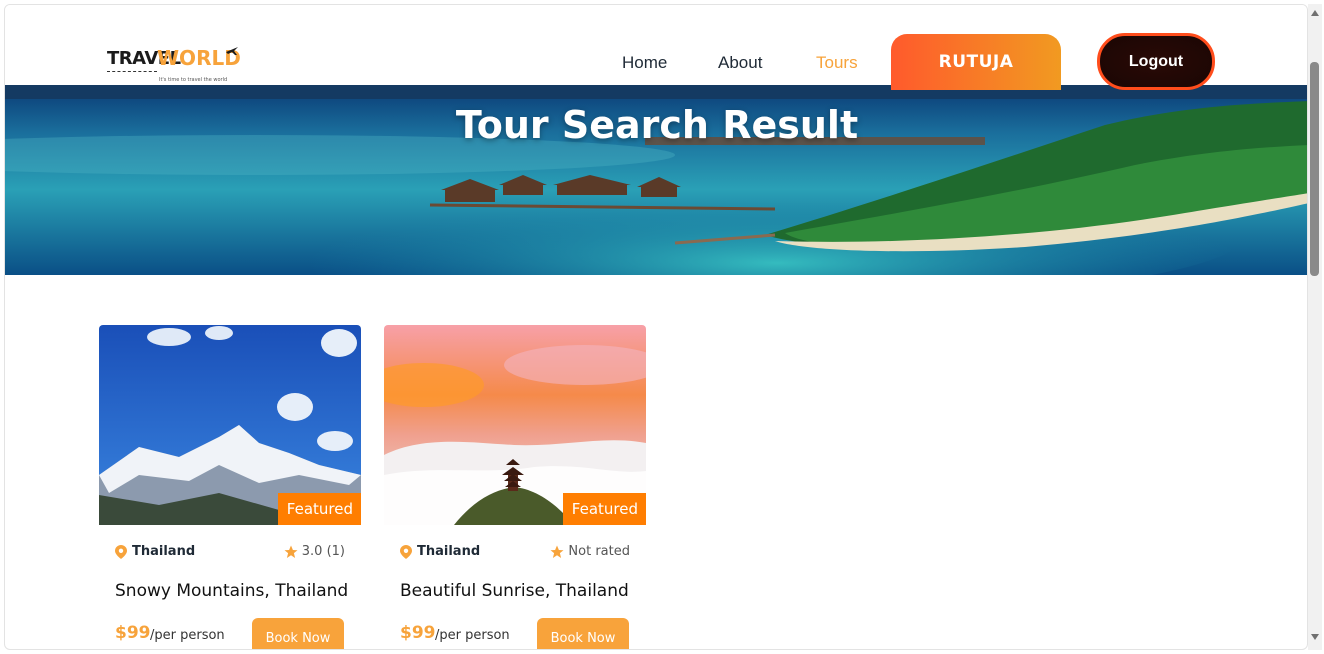  What do you see at coordinates (232, 51) in the screenshot?
I see `airplane-icon` at bounding box center [232, 51].